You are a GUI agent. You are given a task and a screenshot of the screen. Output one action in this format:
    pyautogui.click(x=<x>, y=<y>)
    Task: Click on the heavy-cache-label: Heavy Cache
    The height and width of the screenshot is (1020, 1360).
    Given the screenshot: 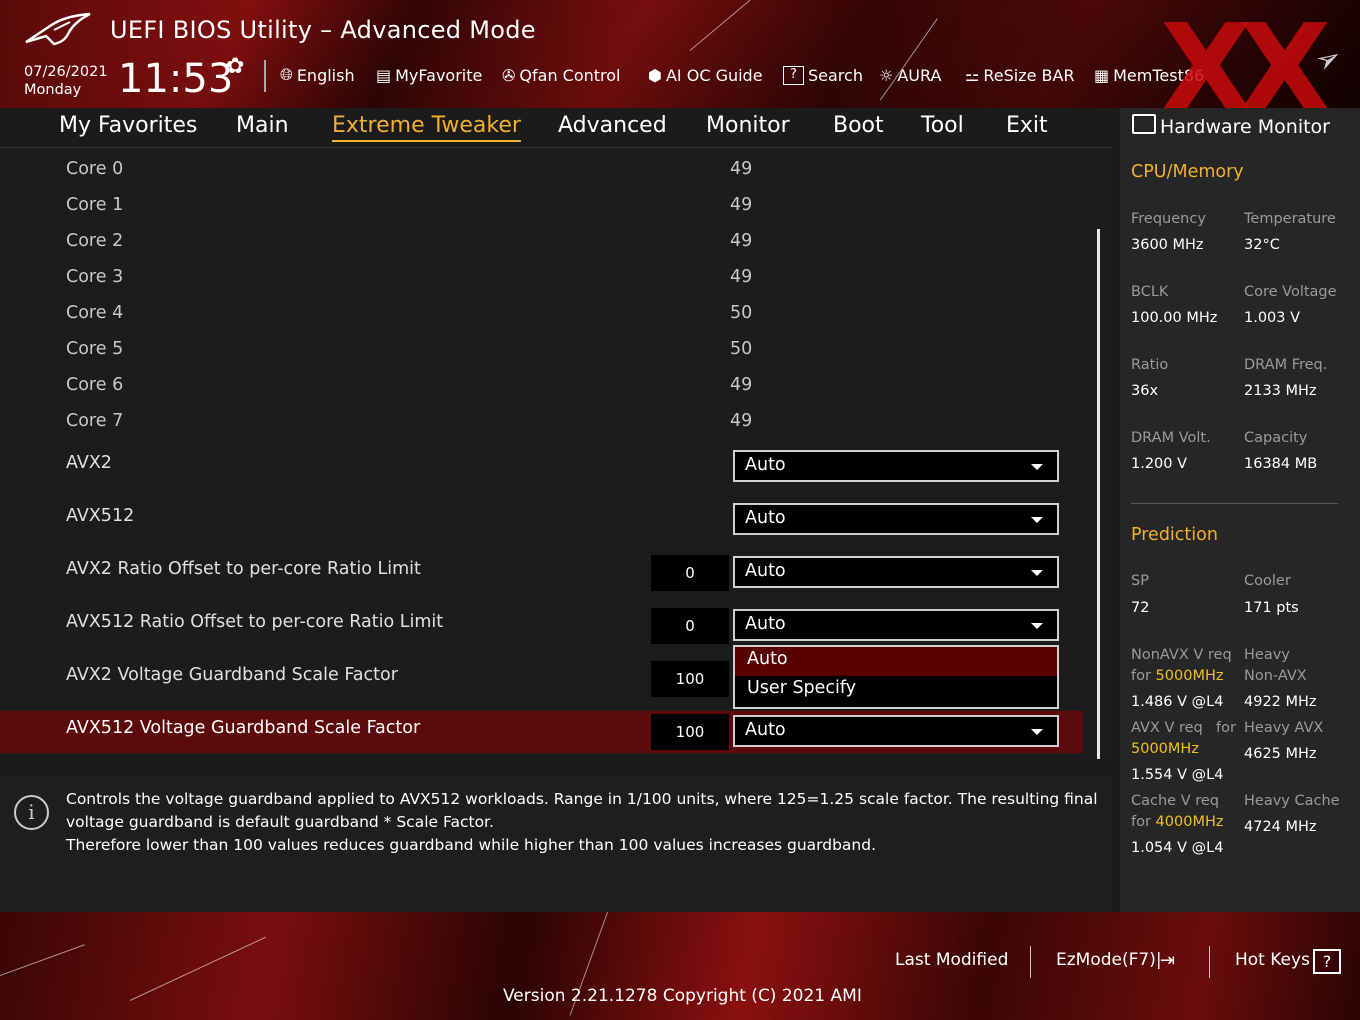 What is the action you would take?
    pyautogui.click(x=1292, y=801)
    